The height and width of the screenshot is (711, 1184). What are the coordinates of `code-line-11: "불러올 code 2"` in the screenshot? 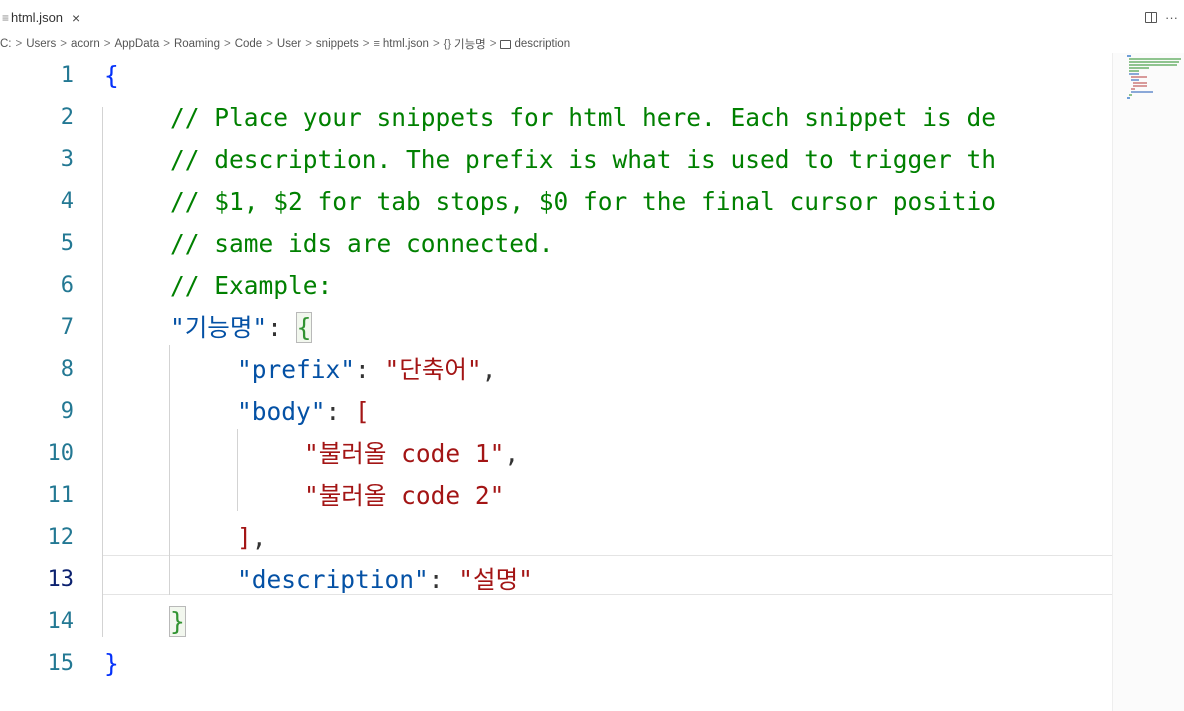 It's located at (404, 496).